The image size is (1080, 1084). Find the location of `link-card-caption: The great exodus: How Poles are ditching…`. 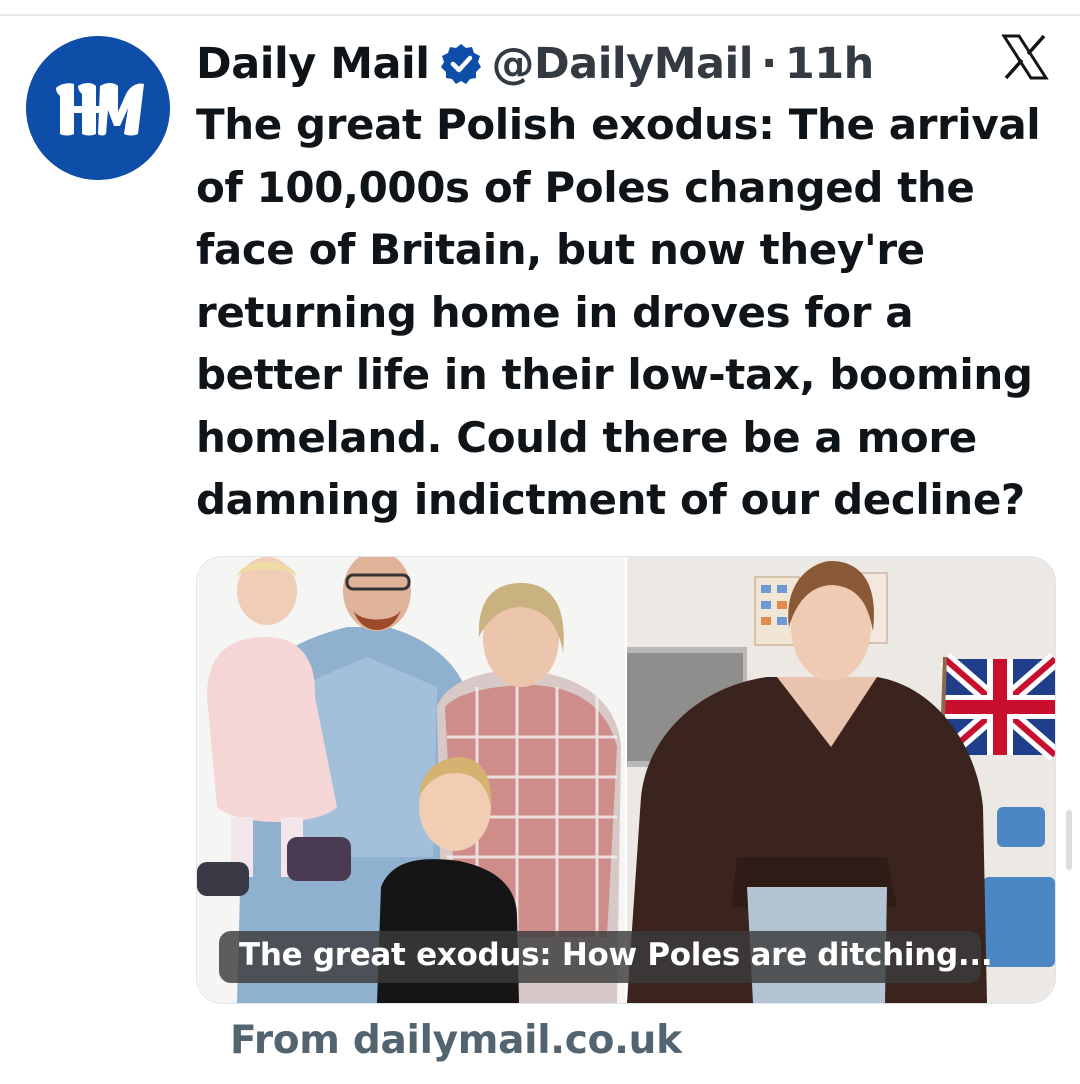

link-card-caption: The great exodus: How Poles are ditching… is located at coordinates (616, 955).